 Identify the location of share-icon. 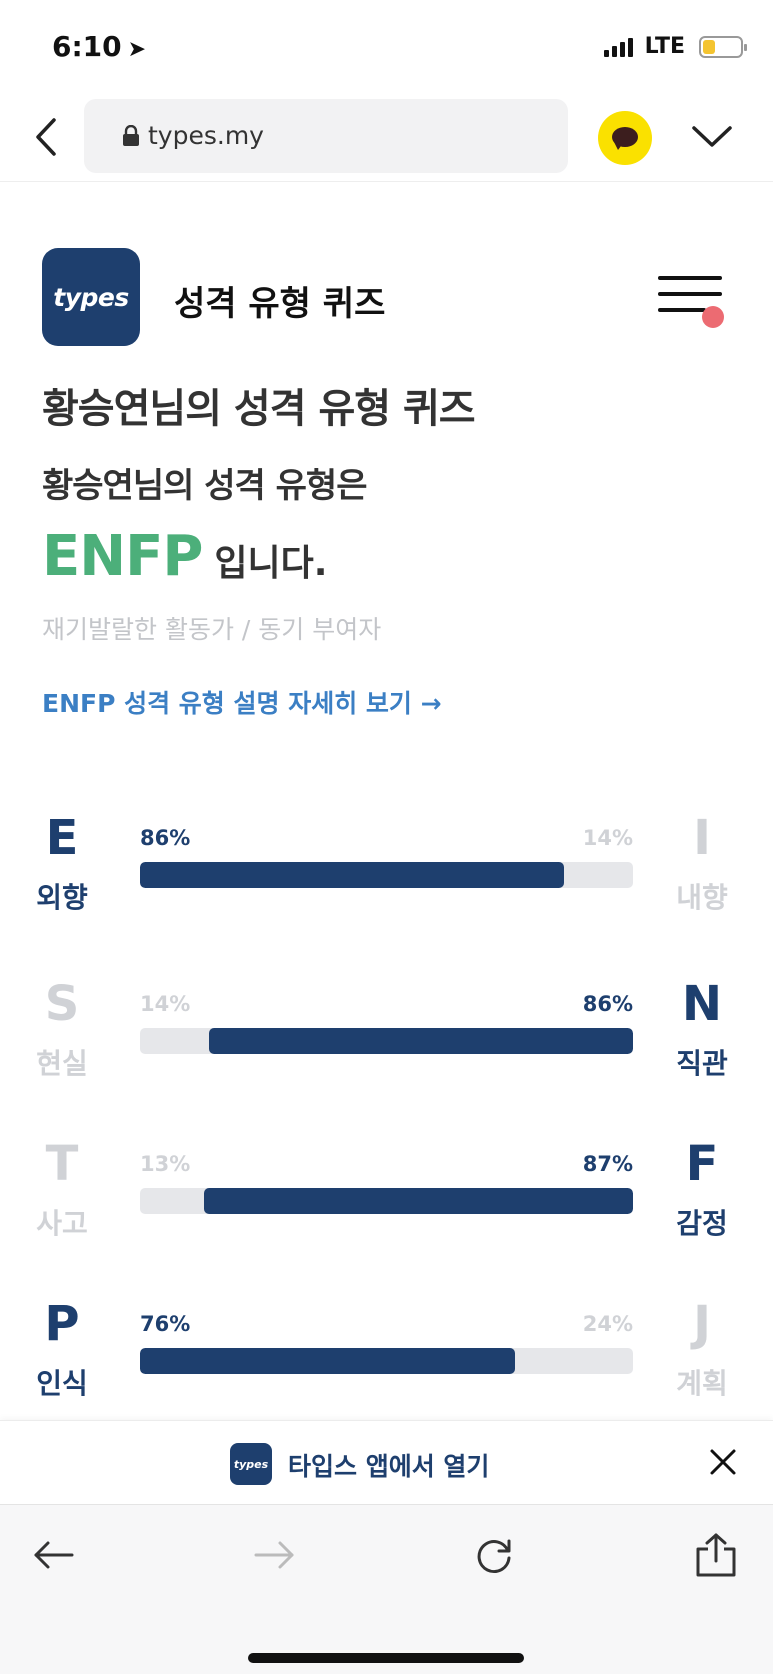
(716, 1555).